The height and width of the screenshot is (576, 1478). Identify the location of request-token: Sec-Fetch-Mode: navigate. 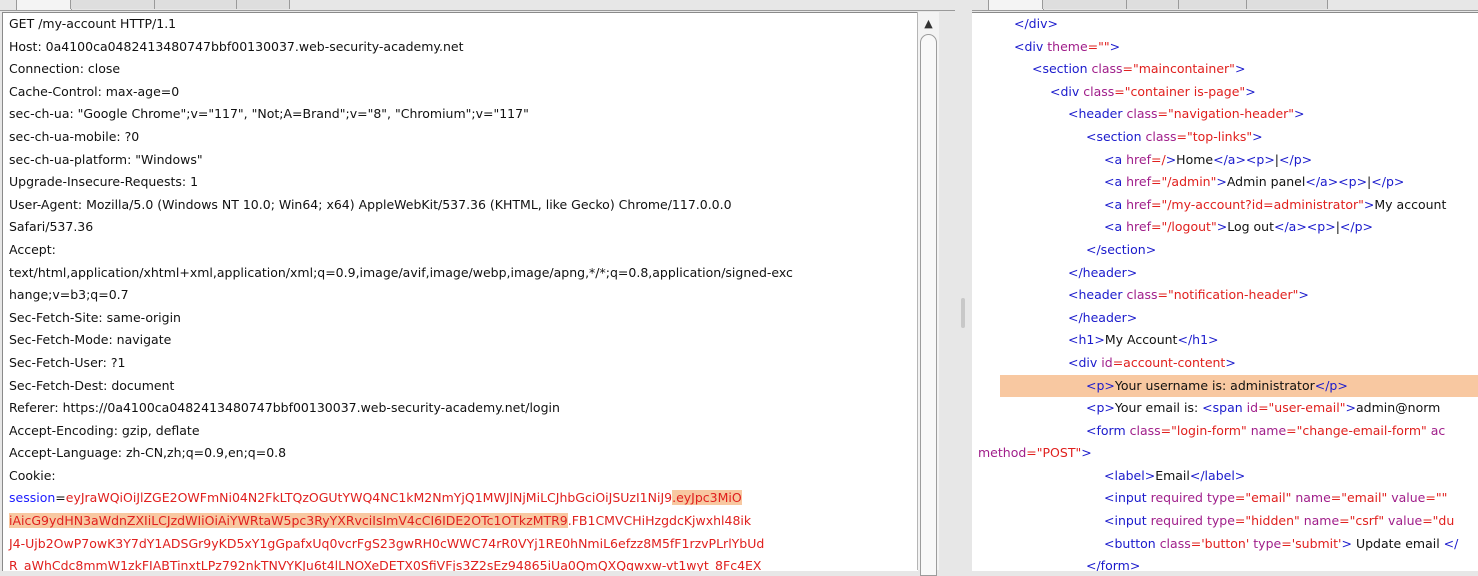
(90, 340).